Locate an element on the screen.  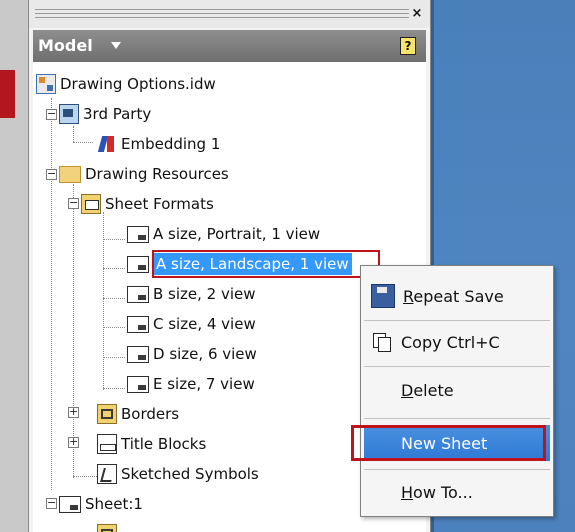
browser-title: Model is located at coordinates (65, 45).